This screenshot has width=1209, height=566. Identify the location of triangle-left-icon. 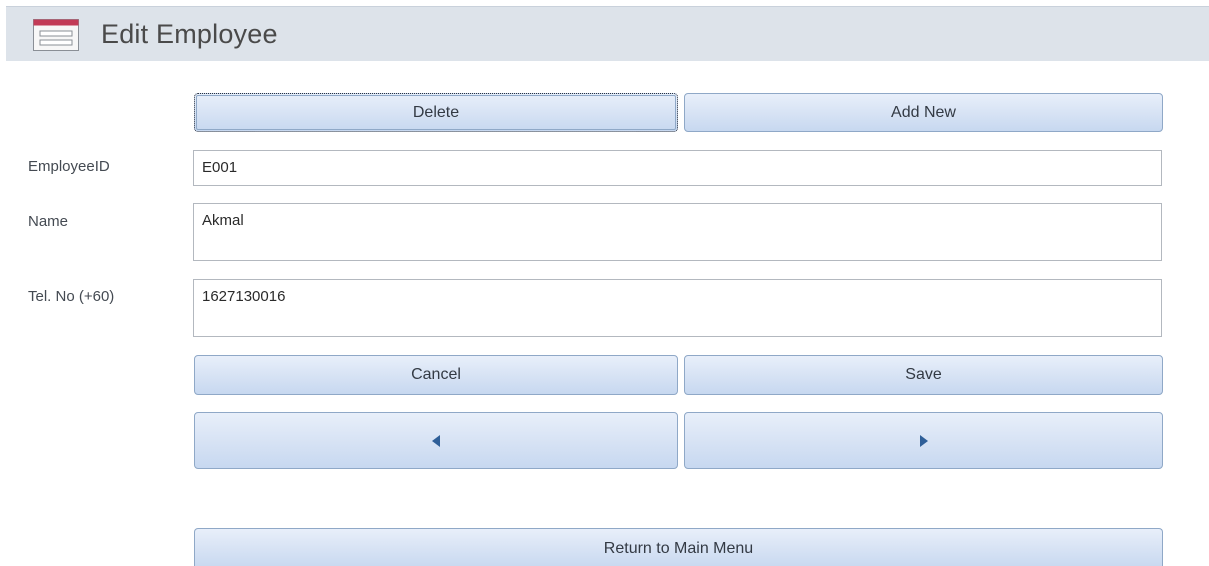
(436, 440).